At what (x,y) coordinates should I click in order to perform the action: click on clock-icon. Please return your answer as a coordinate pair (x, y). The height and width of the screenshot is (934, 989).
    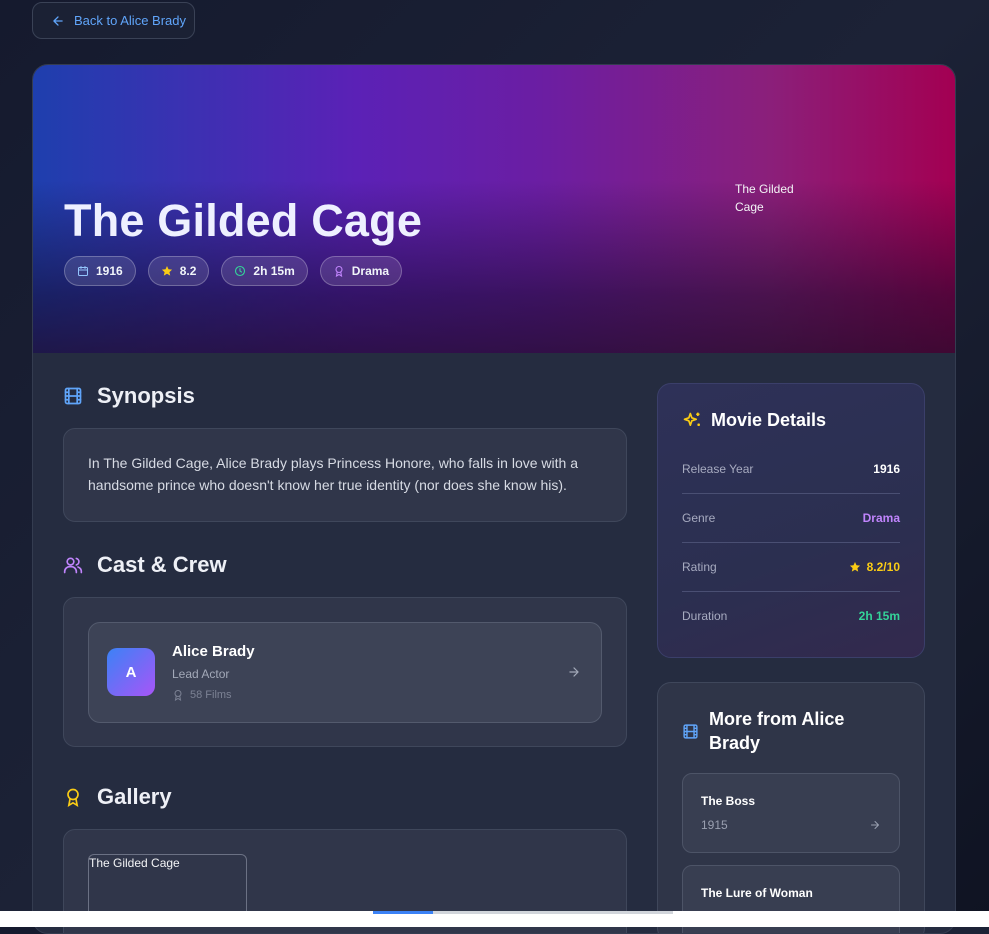
    Looking at the image, I should click on (240, 271).